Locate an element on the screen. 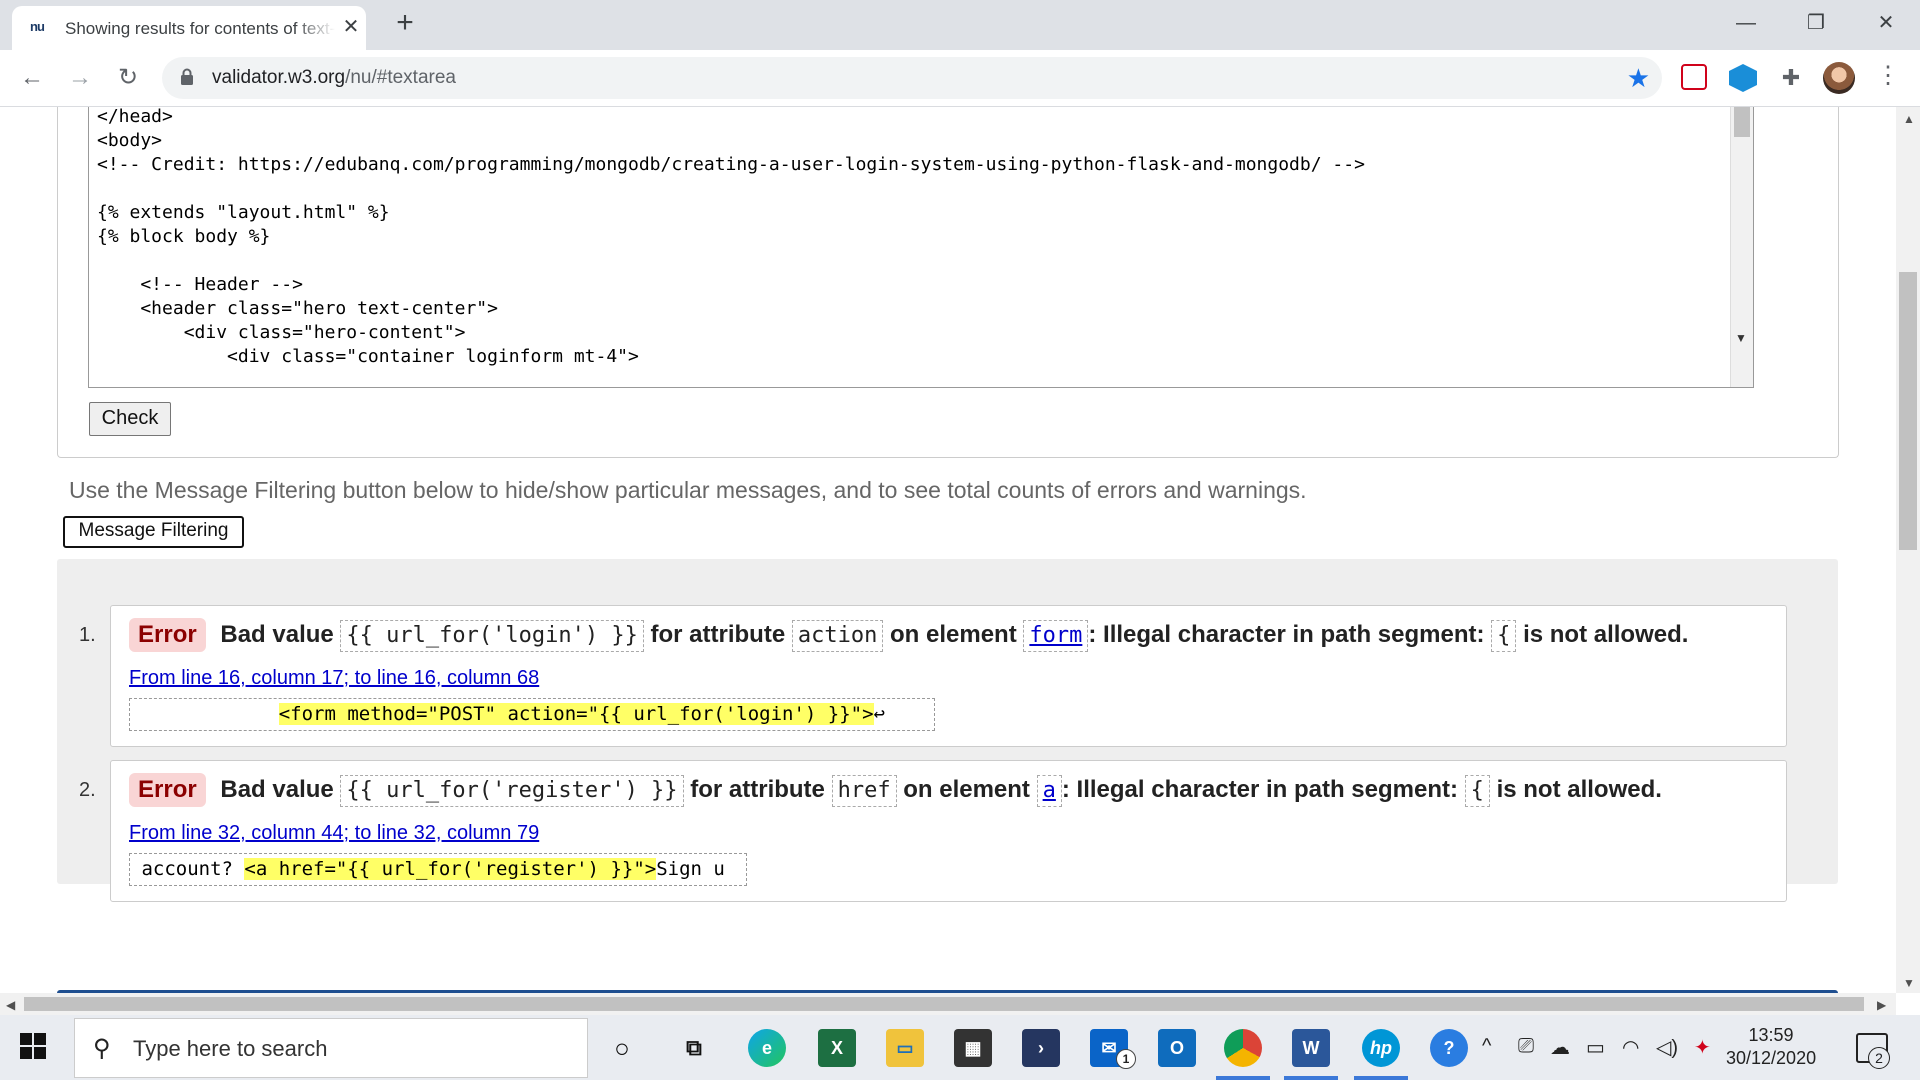  extract-context: account? is located at coordinates (187, 869).